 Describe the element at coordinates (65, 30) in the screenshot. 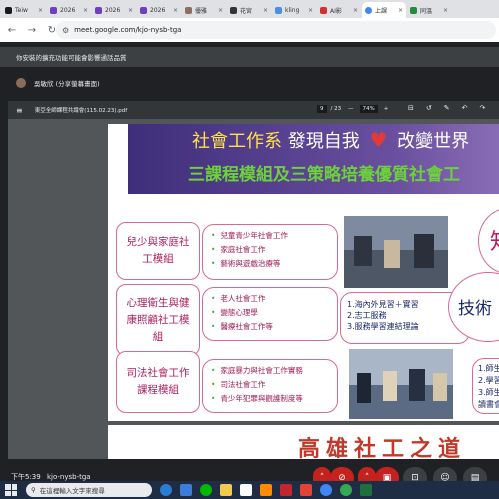

I see `site-info-icon: ⚙` at that location.